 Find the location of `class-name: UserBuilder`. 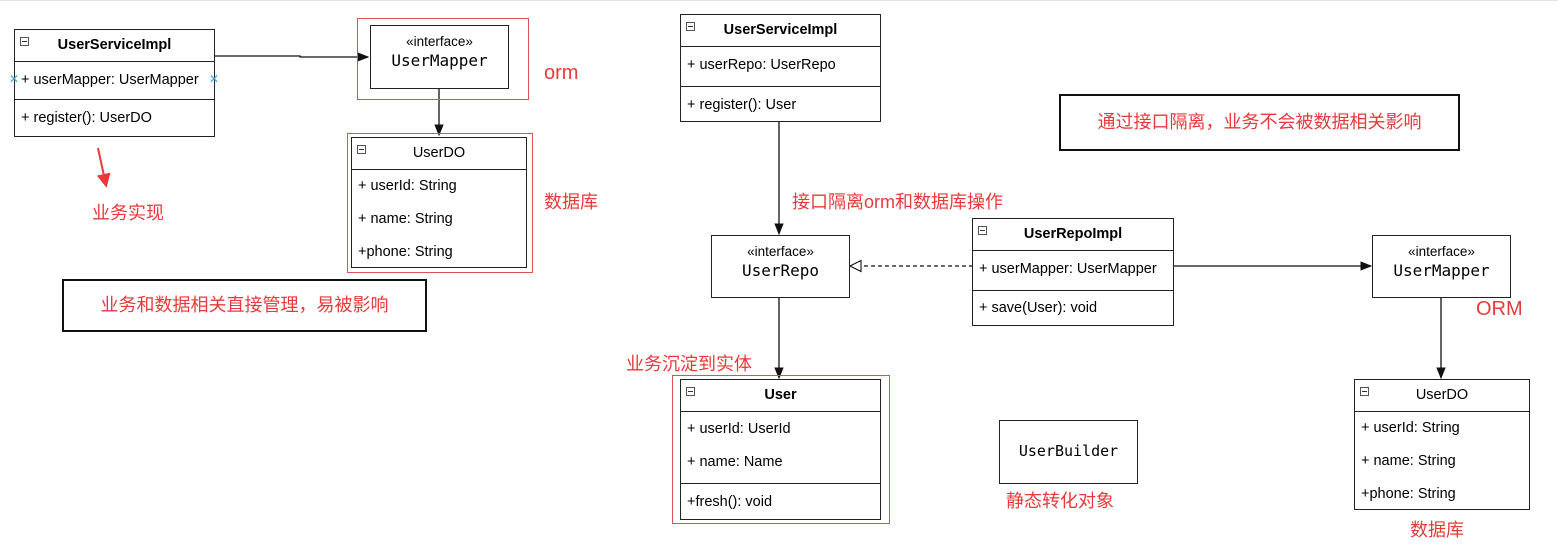

class-name: UserBuilder is located at coordinates (1068, 451).